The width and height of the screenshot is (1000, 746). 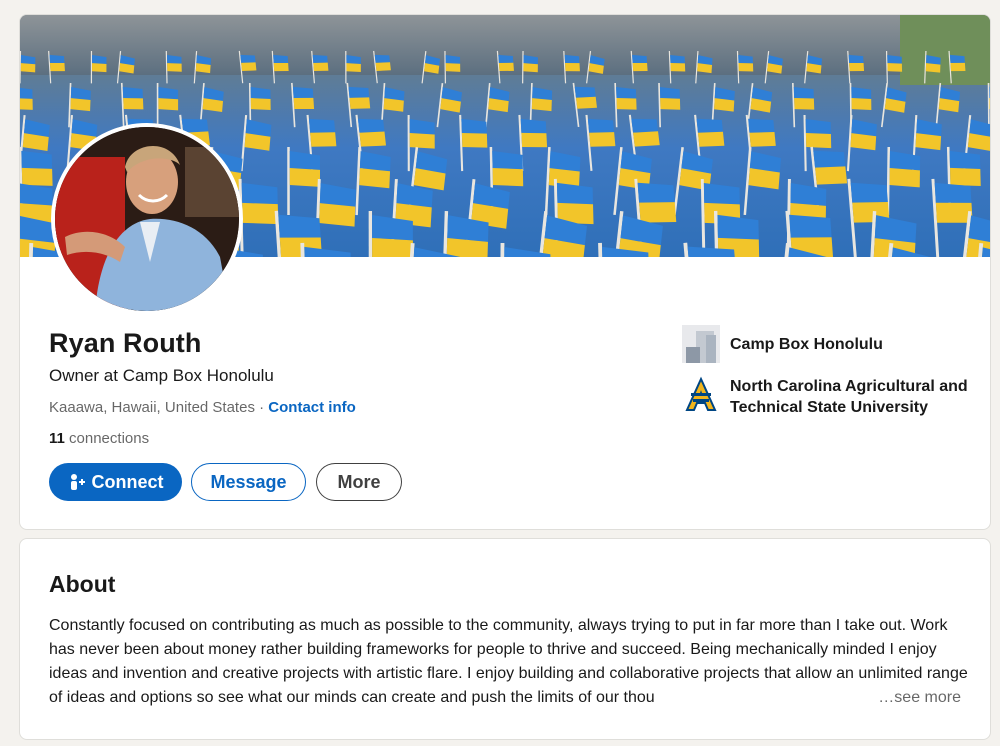 What do you see at coordinates (701, 344) in the screenshot?
I see `company-placeholder-icon` at bounding box center [701, 344].